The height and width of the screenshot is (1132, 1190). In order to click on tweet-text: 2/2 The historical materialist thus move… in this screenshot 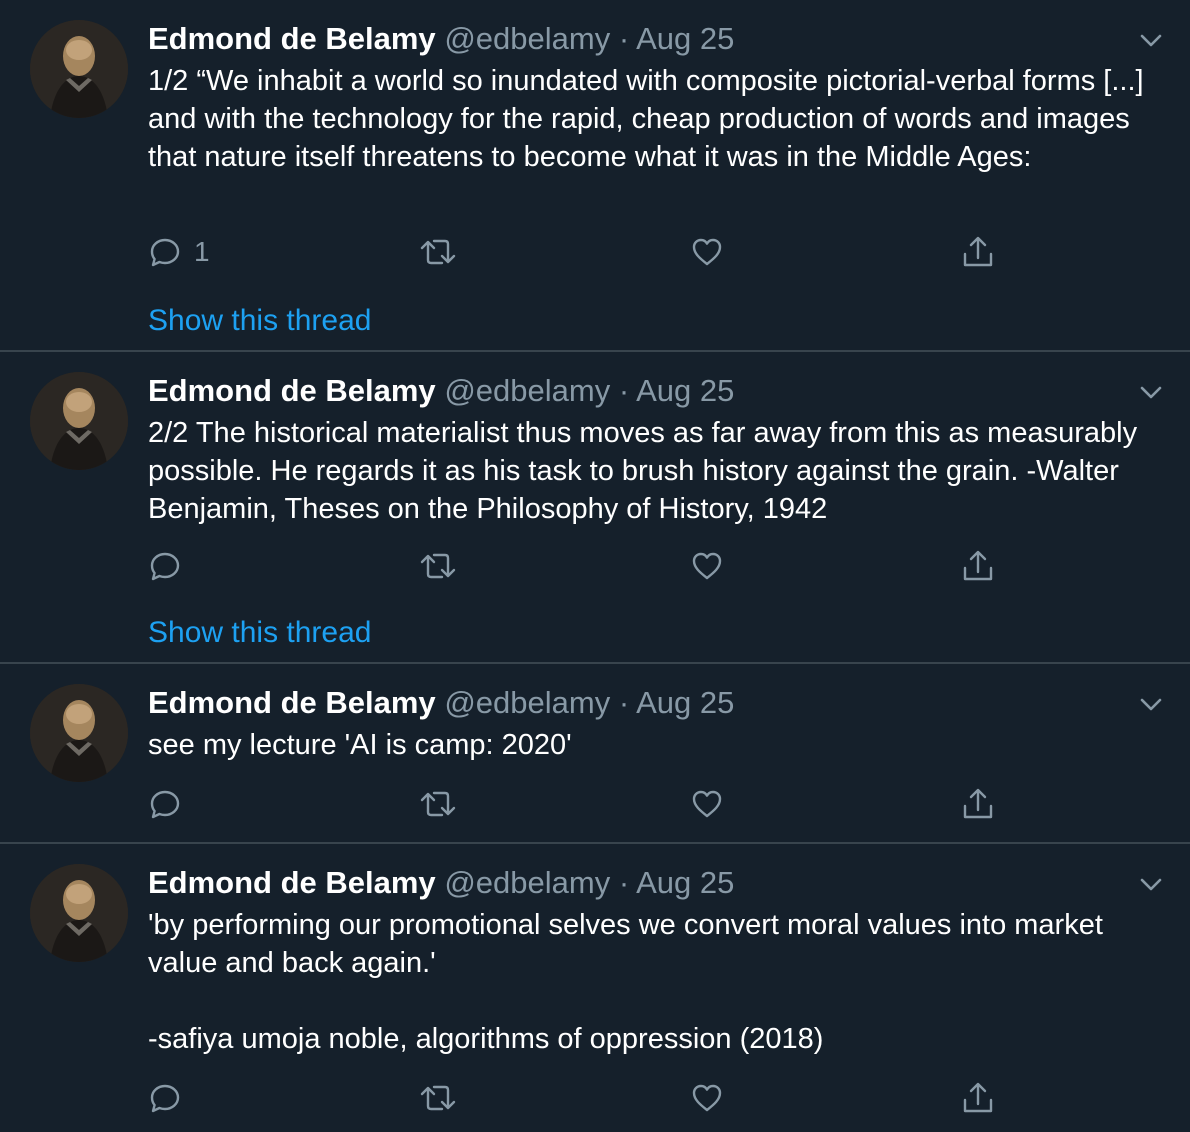, I will do `click(647, 471)`.